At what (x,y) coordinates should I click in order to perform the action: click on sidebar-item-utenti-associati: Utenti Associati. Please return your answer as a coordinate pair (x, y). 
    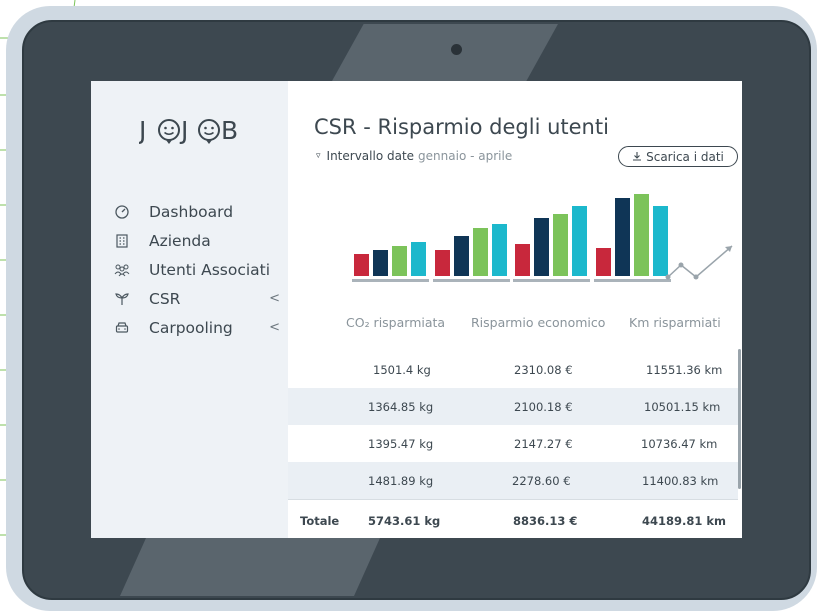
    Looking at the image, I should click on (200, 269).